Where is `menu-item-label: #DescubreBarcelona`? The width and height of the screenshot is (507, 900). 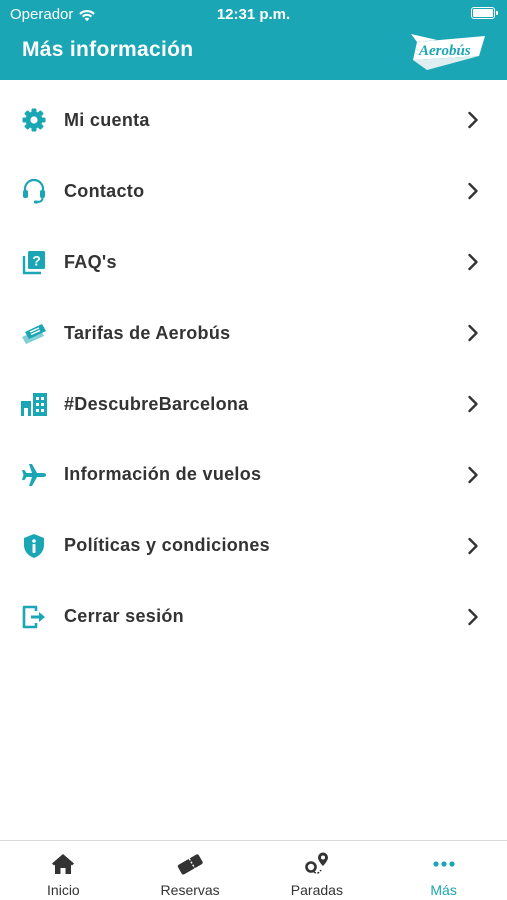 menu-item-label: #DescubreBarcelona is located at coordinates (156, 403).